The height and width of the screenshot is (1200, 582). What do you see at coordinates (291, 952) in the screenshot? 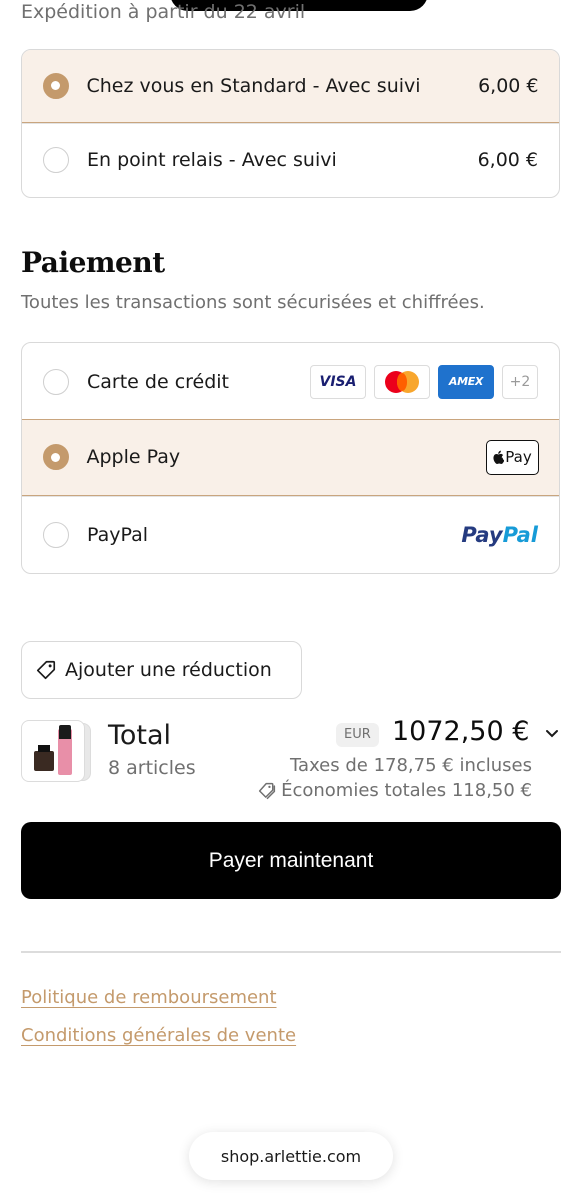
I see `divider` at bounding box center [291, 952].